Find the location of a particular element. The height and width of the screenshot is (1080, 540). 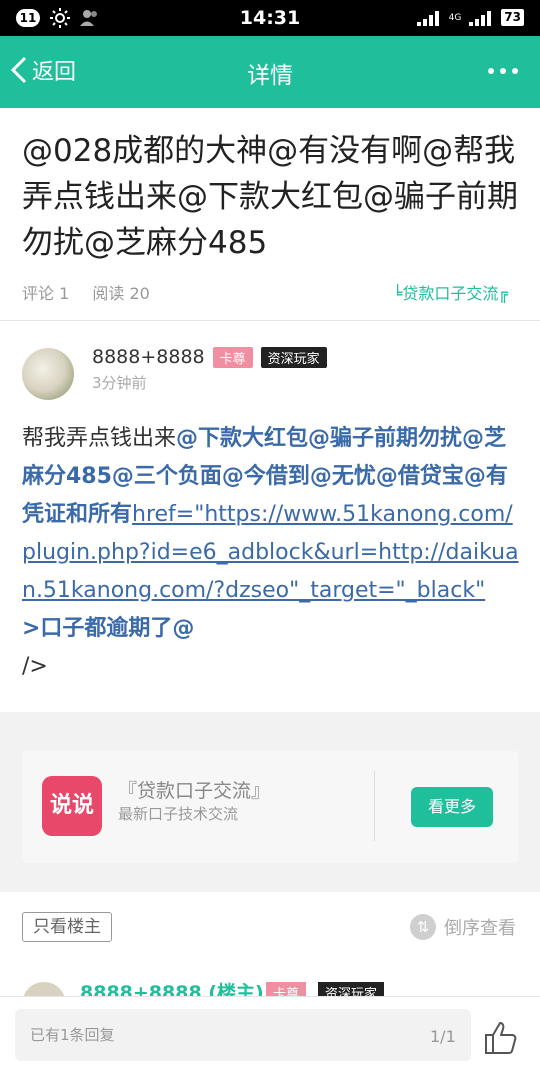

status-right: 4G 73 is located at coordinates (470, 17).